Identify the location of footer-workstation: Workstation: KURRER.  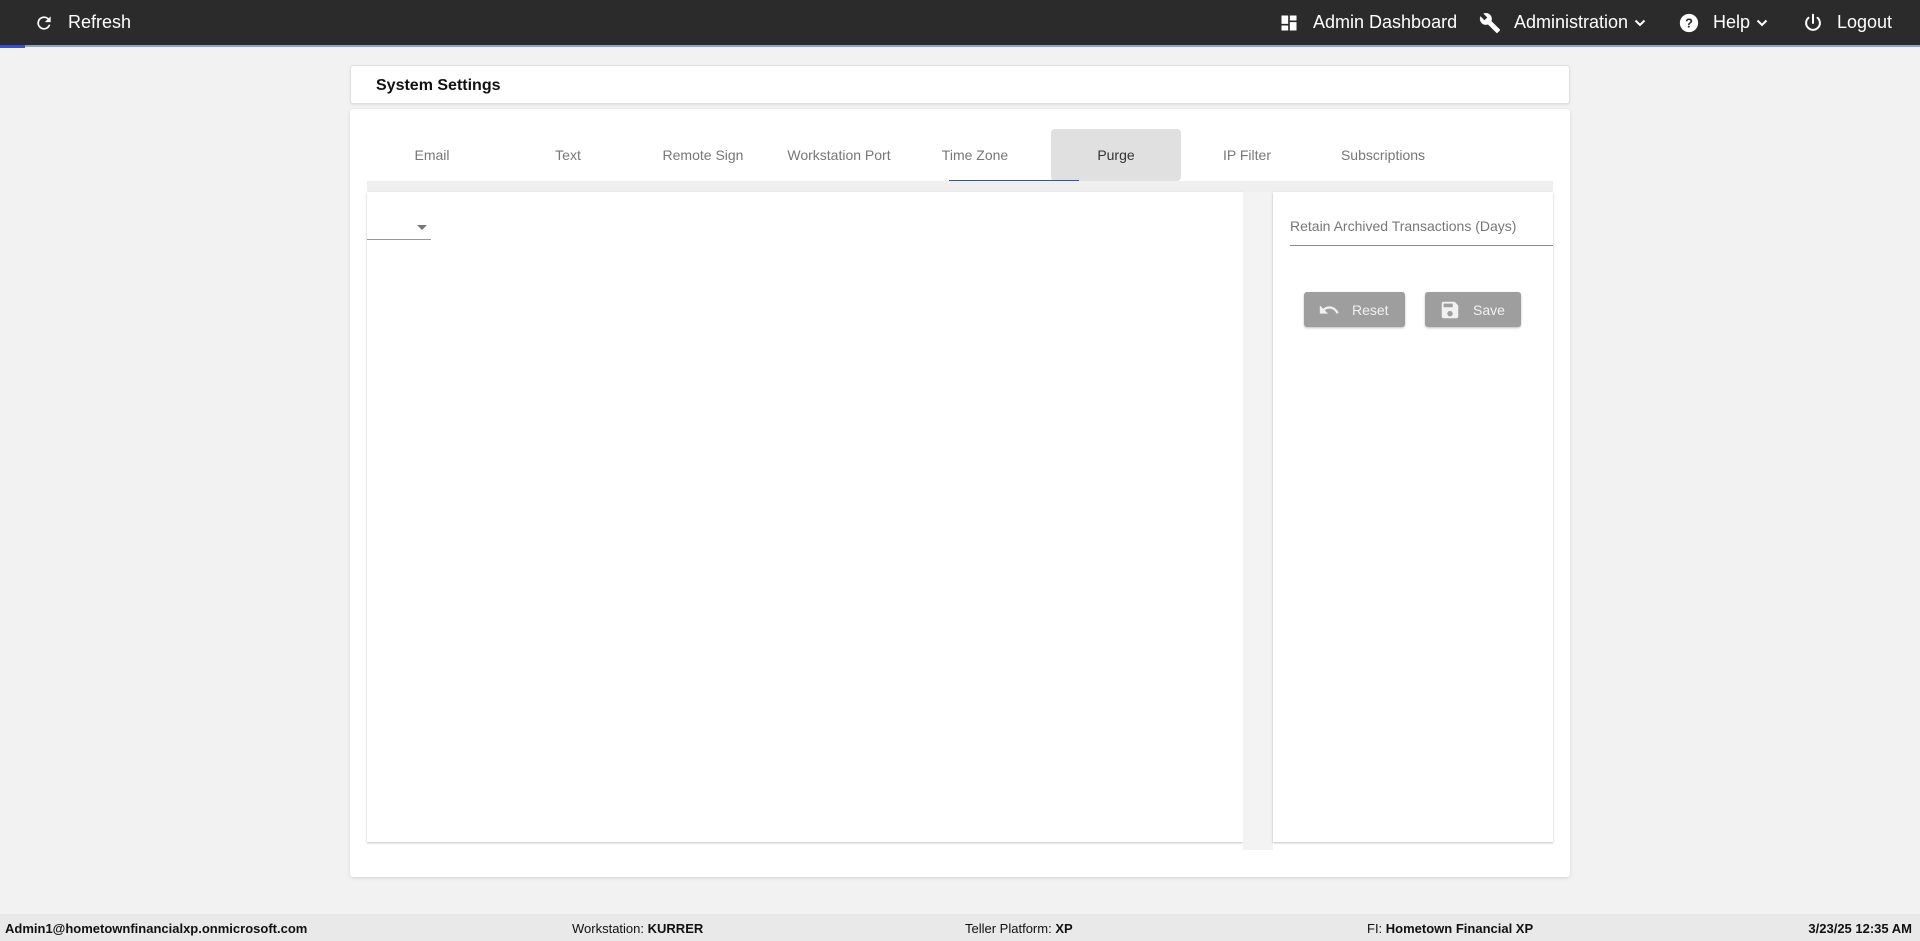
(637, 928).